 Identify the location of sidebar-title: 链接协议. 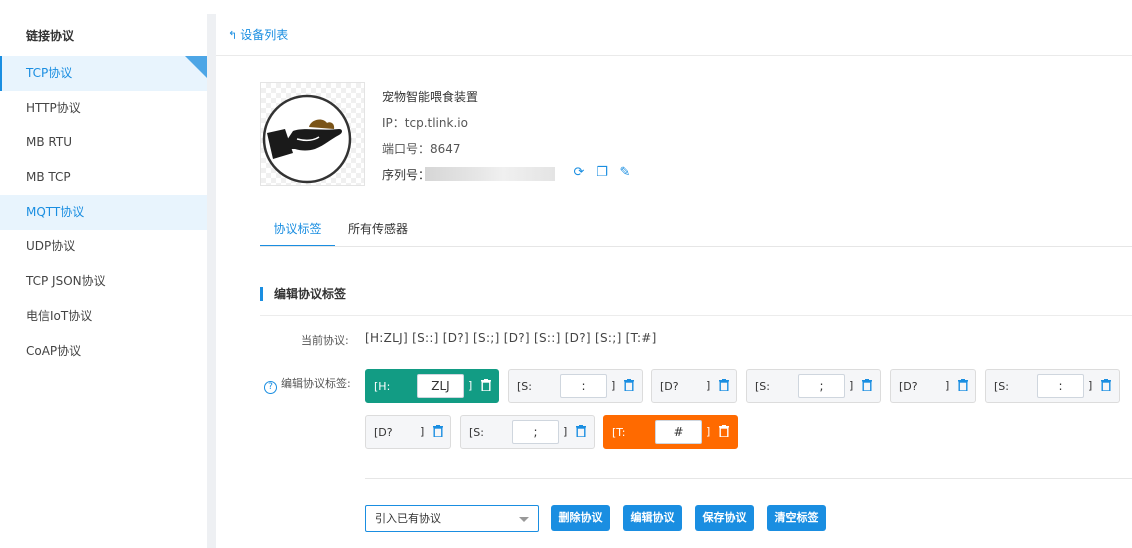
(50, 36).